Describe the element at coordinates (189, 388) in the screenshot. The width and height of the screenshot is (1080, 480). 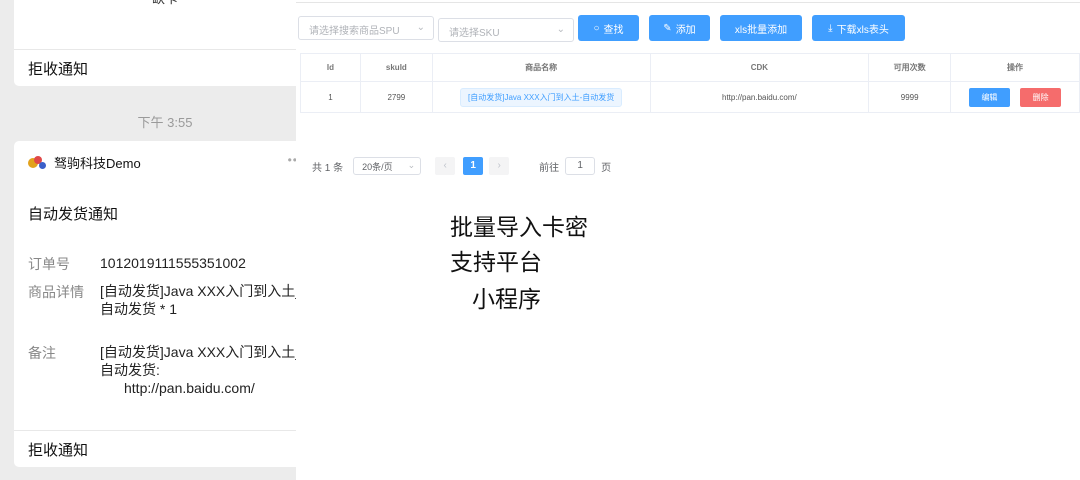
I see `note-line-2: http://pan.baidu.com/` at that location.